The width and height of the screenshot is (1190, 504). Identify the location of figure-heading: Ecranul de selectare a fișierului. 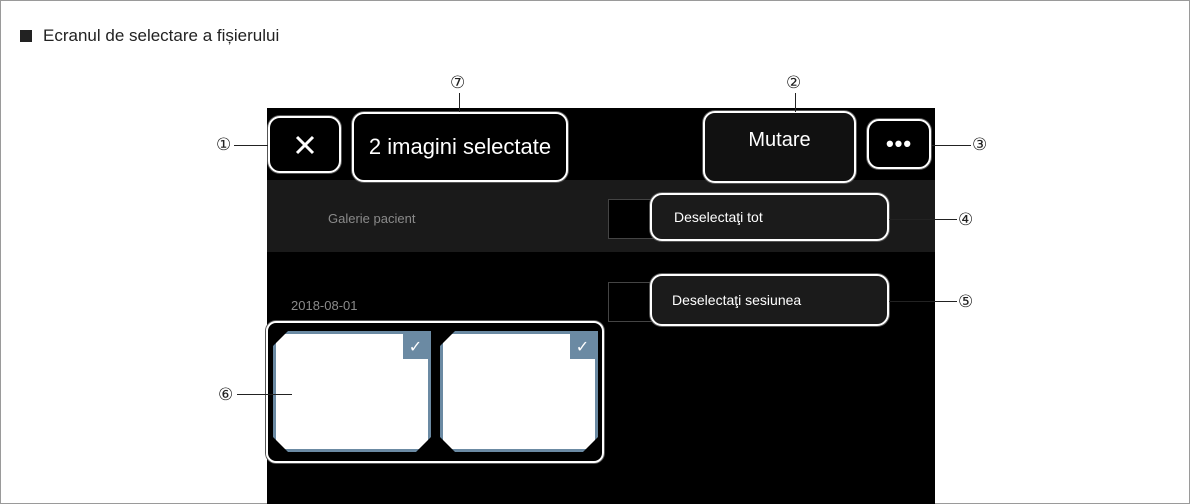
(149, 36).